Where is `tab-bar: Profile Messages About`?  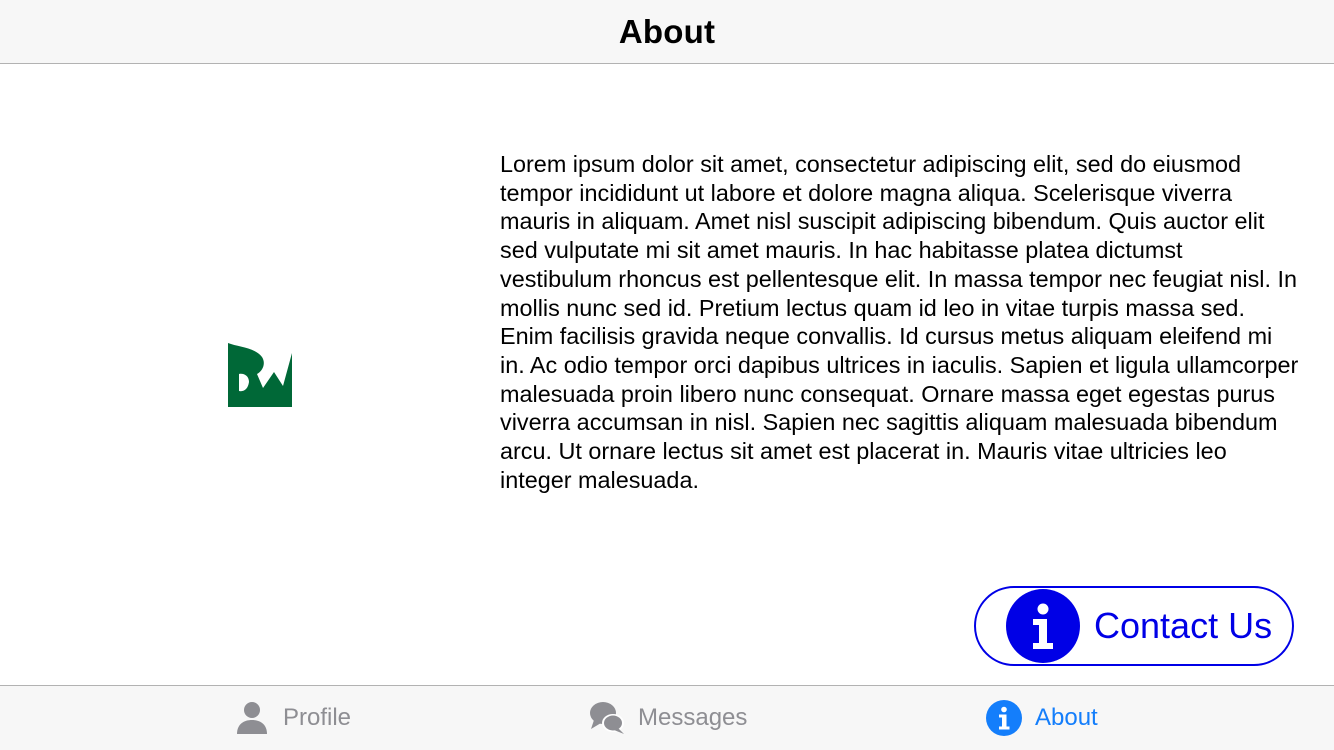
tab-bar: Profile Messages About is located at coordinates (667, 717).